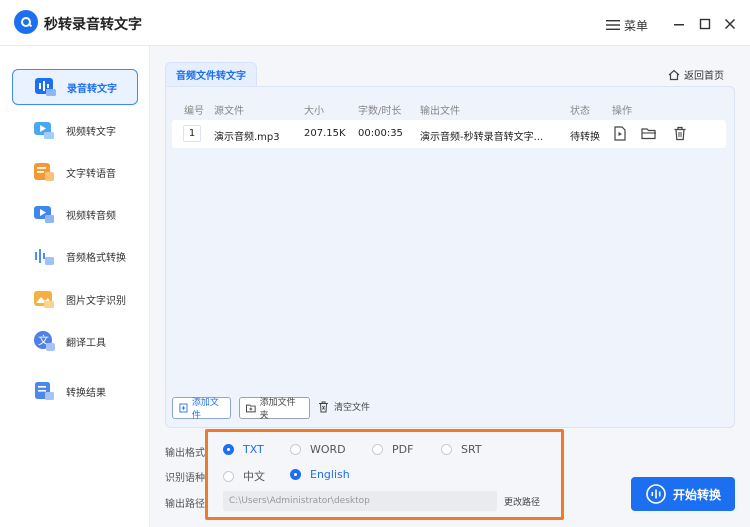 This screenshot has height=527, width=750. Describe the element at coordinates (325, 133) in the screenshot. I see `row-size: 207.15K` at that location.